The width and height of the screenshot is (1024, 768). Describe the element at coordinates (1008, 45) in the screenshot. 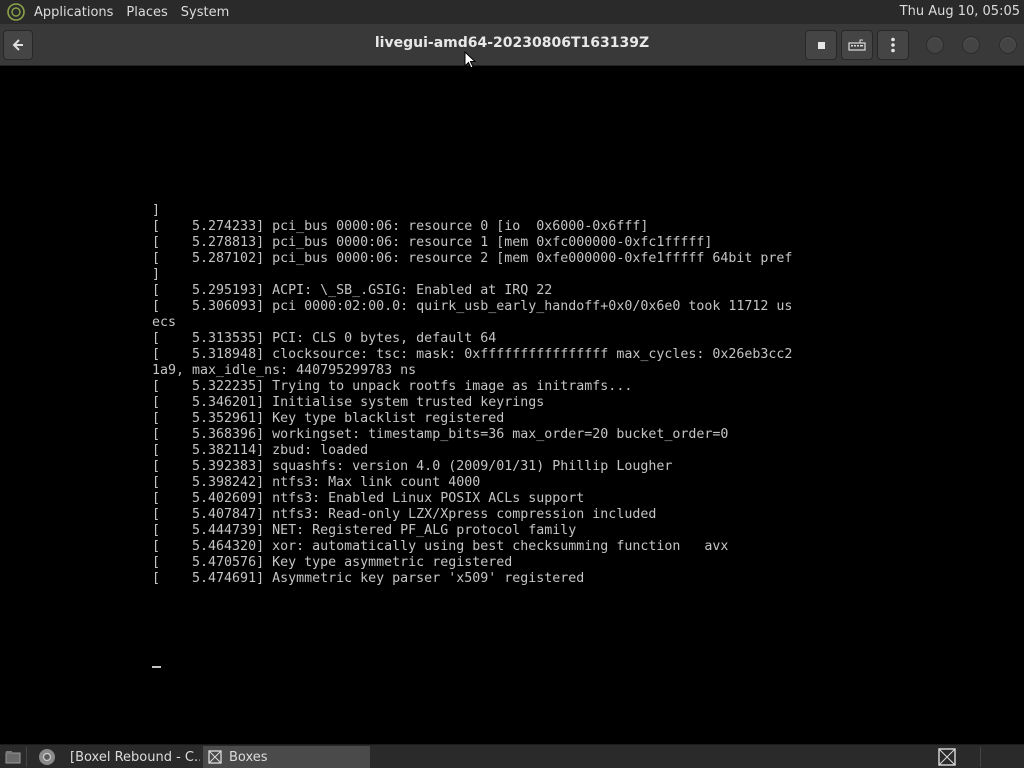

I see `close-button` at that location.